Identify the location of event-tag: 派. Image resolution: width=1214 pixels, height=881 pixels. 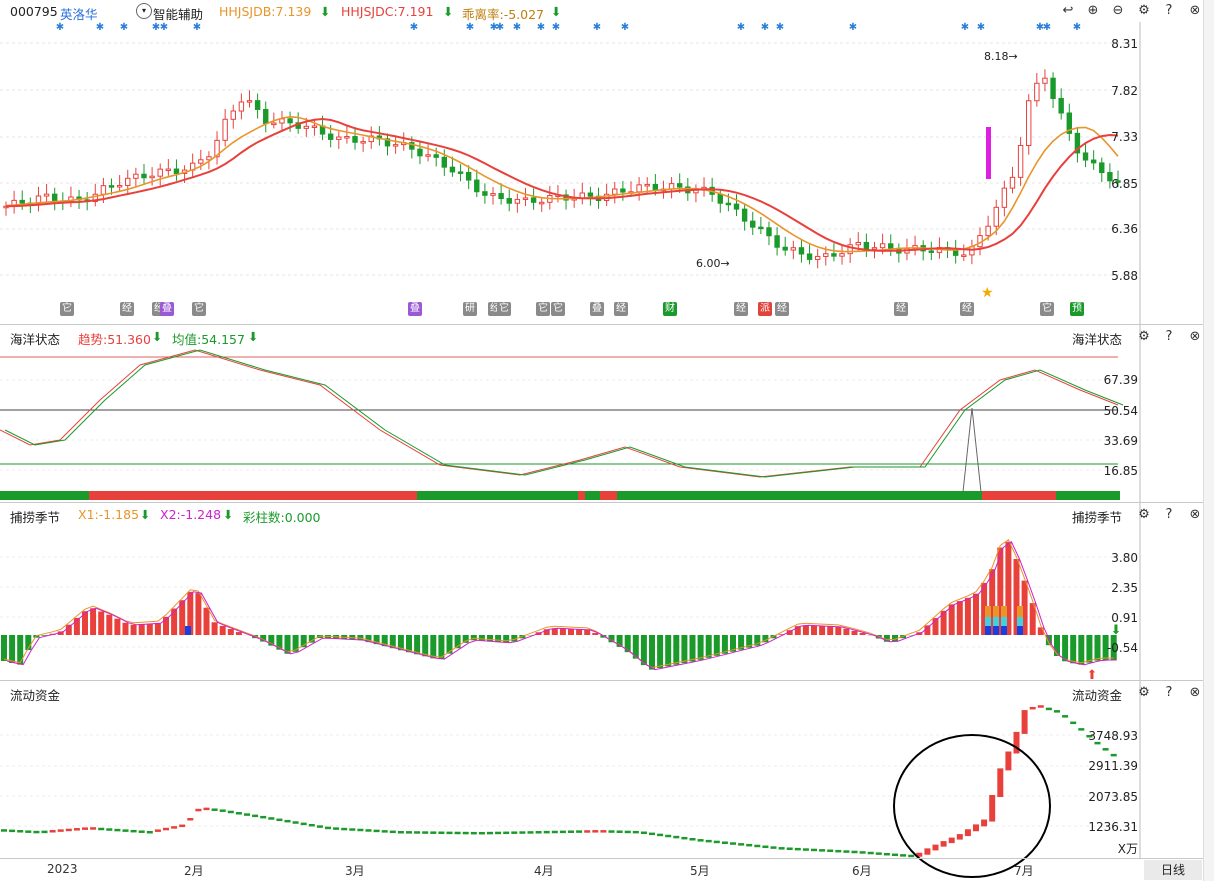
(765, 309).